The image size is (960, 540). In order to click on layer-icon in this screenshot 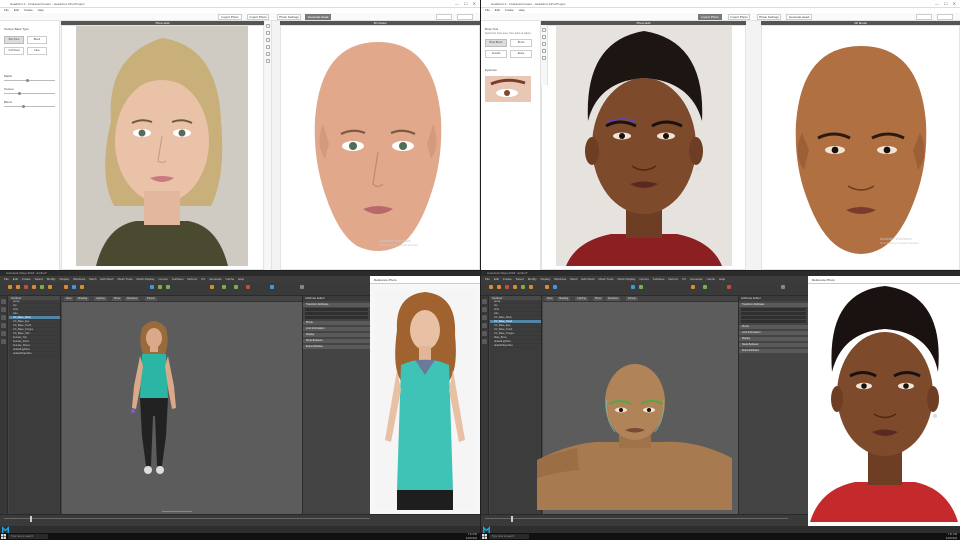, I will do `click(544, 51)`.